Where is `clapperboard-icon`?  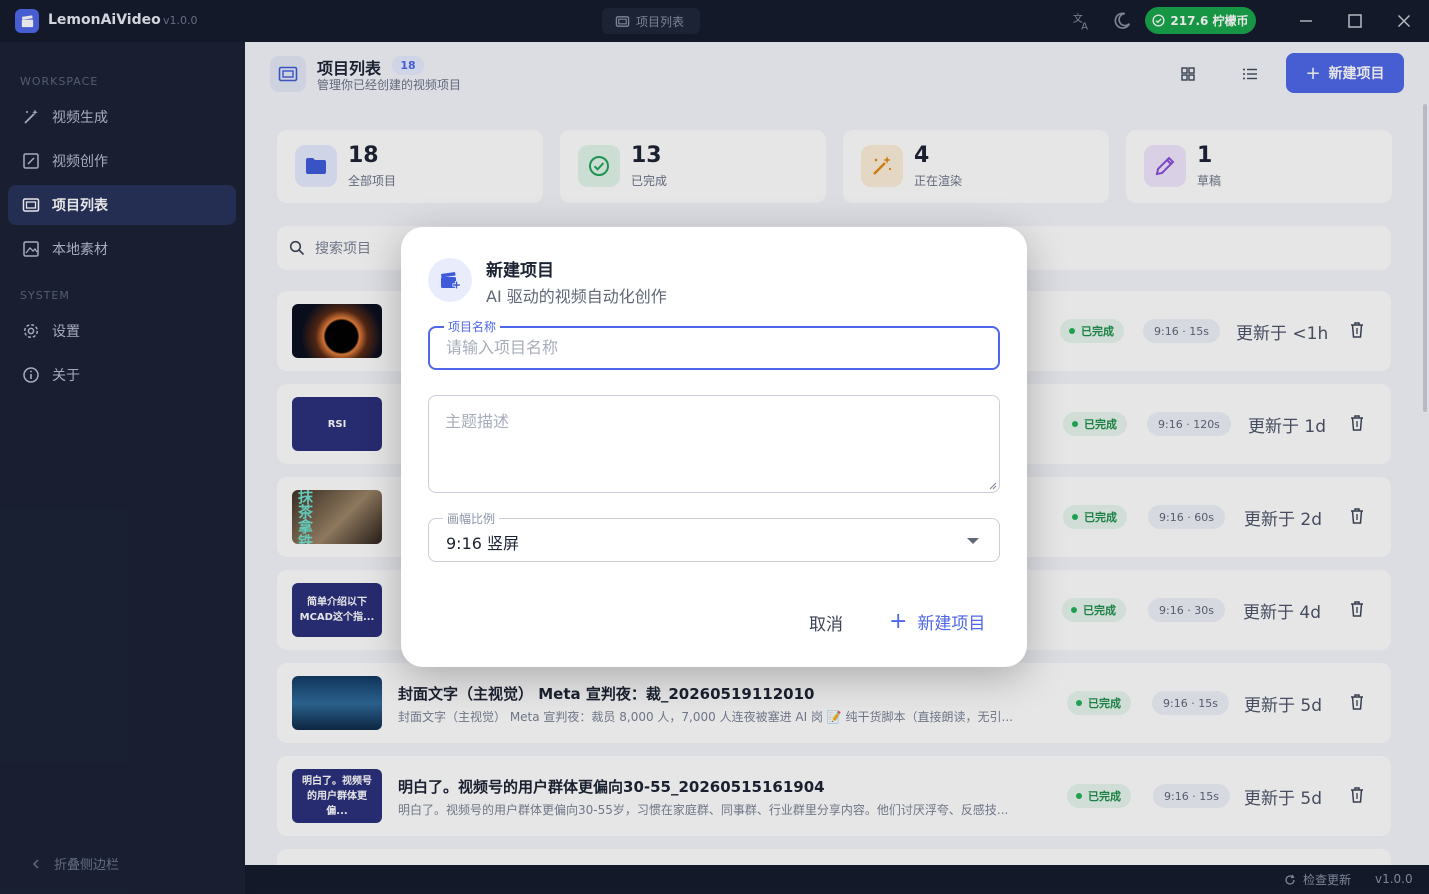 clapperboard-icon is located at coordinates (451, 280).